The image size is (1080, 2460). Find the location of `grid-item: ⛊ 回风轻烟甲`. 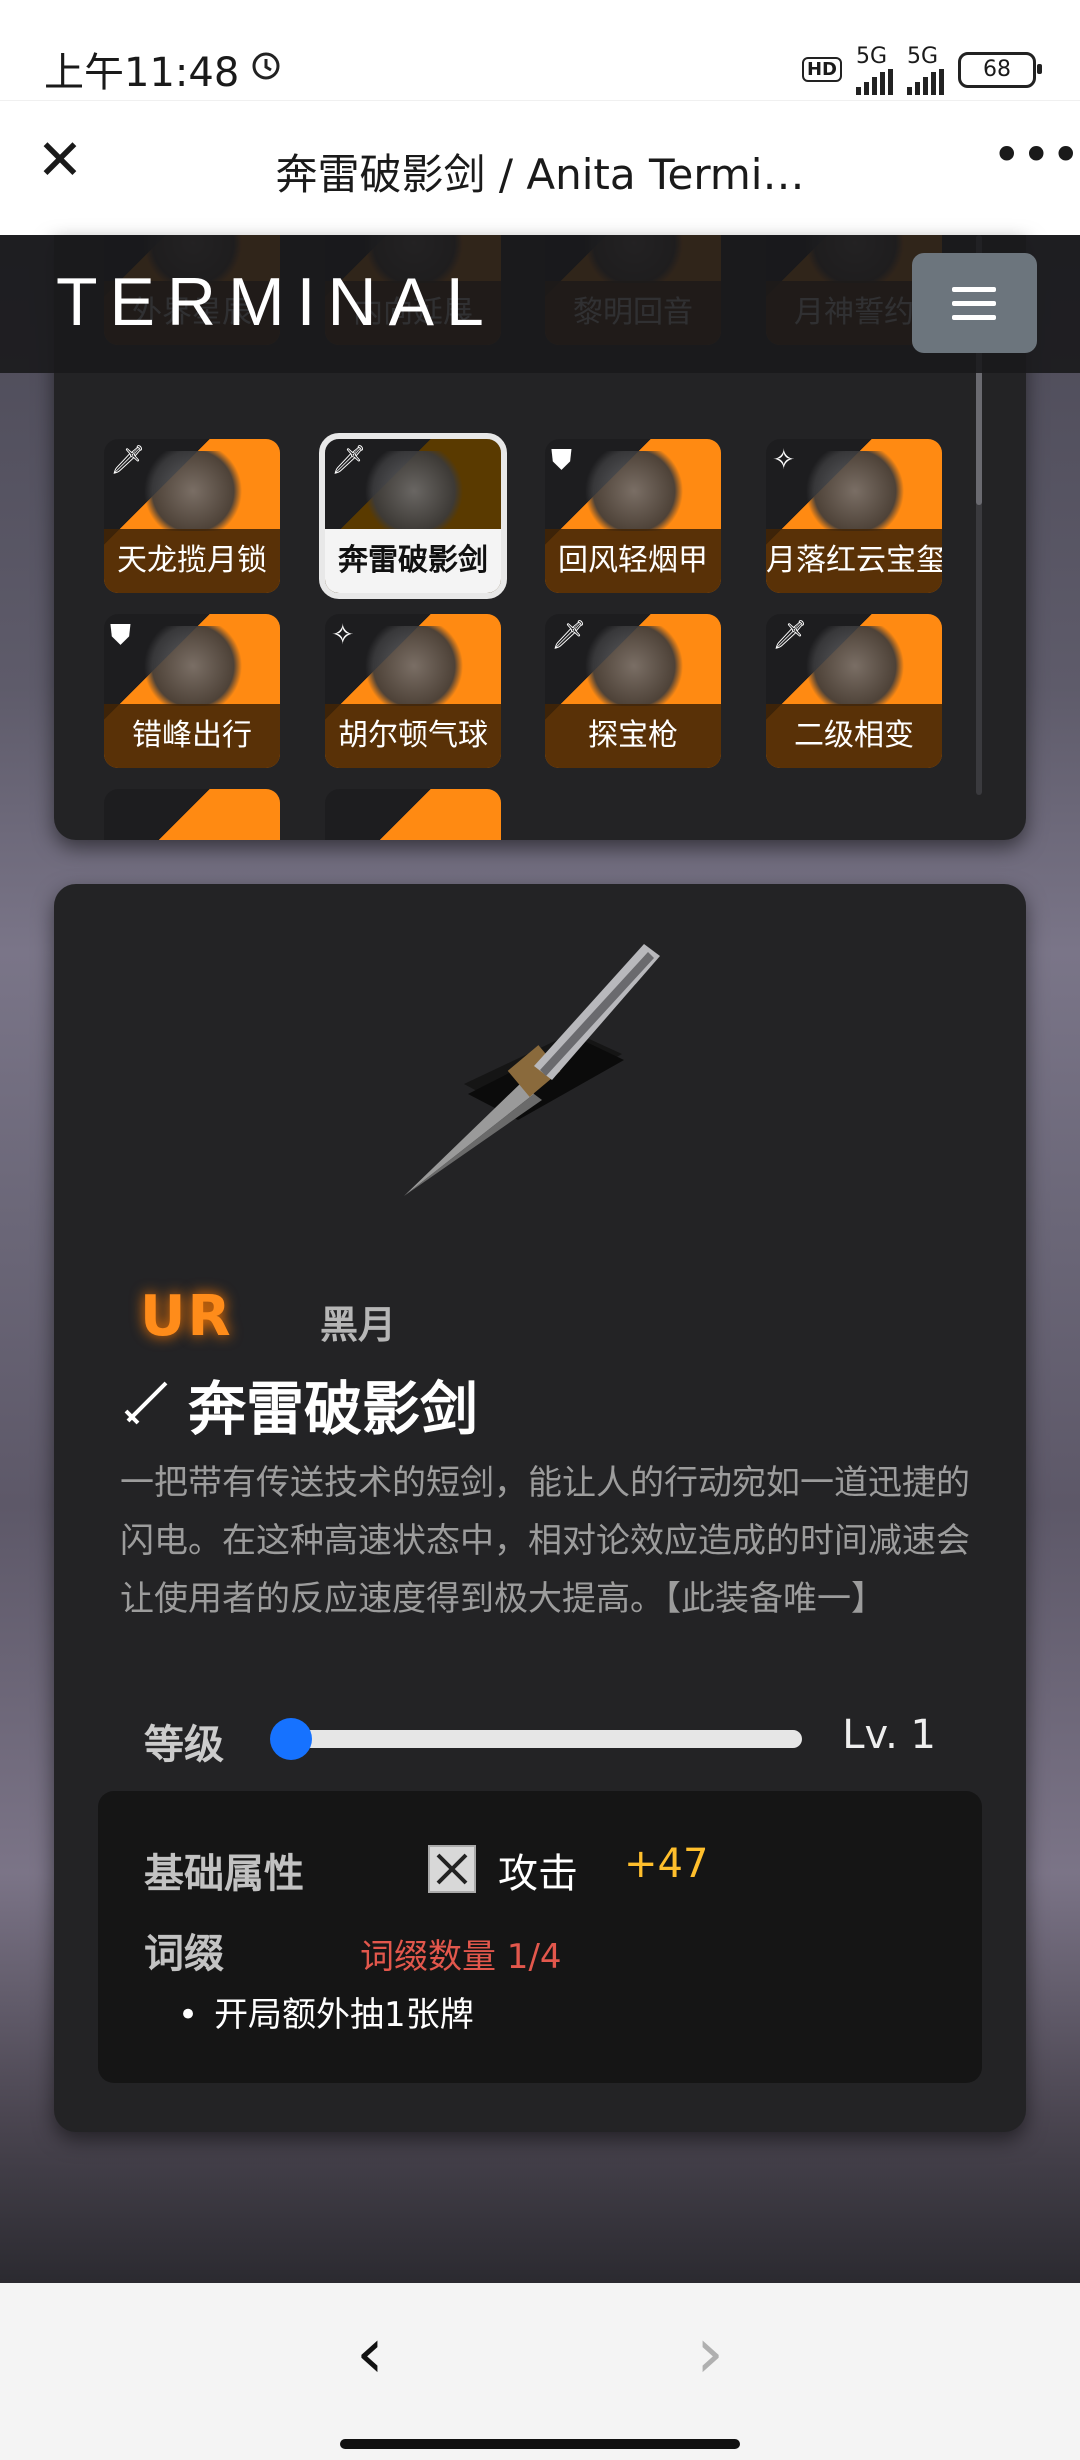

grid-item: ⛊ 回风轻烟甲 is located at coordinates (633, 516).